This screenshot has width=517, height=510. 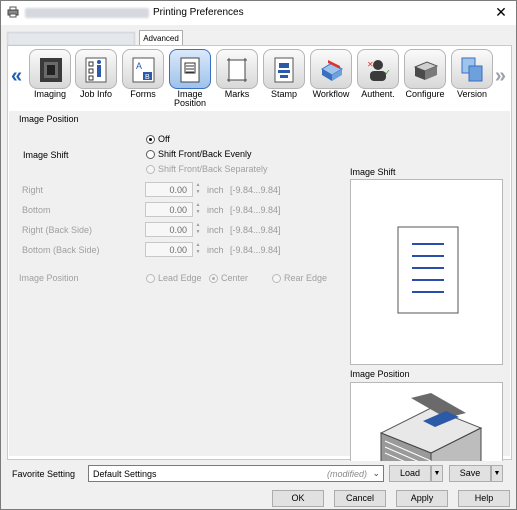 I want to click on right-label: Right, so click(x=33, y=190).